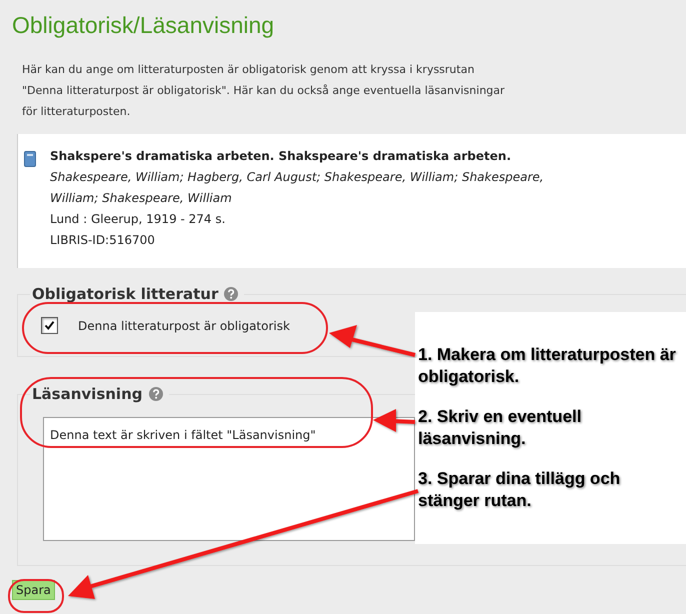 The height and width of the screenshot is (614, 686). I want to click on fieldset-legend: Obligatorisk litteratur, so click(125, 294).